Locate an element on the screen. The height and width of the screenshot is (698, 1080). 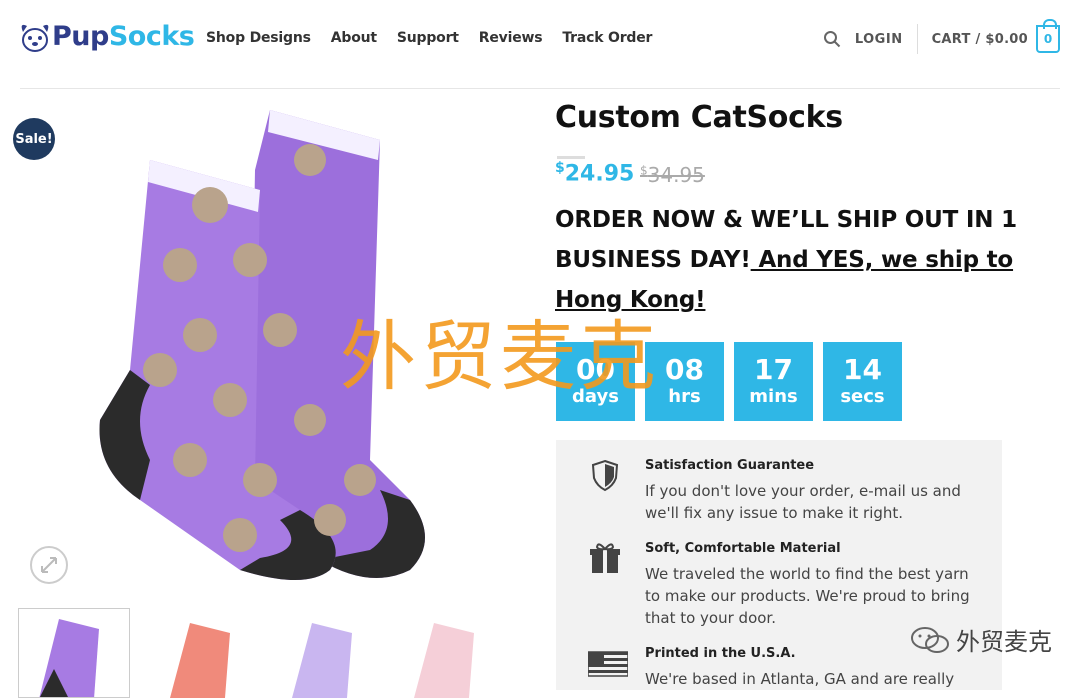
nav-reviews: Reviews is located at coordinates (511, 38).